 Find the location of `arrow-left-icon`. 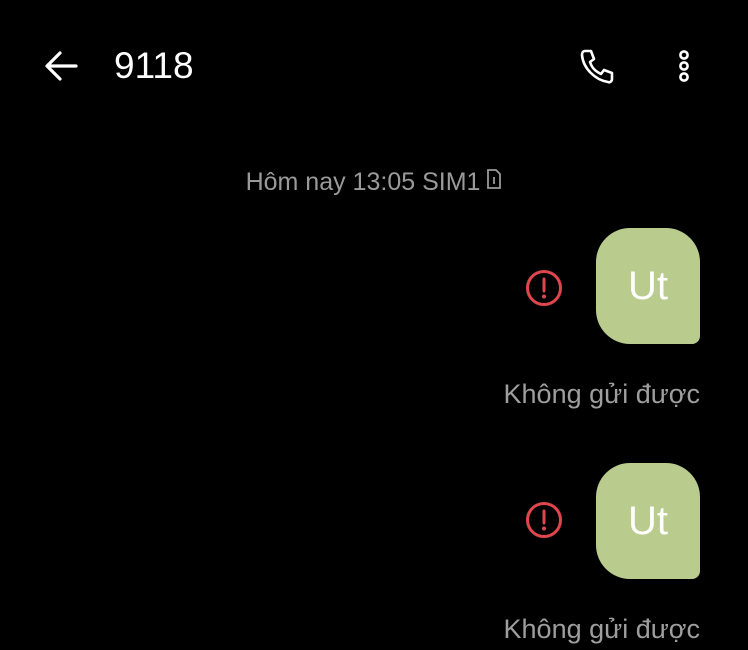

arrow-left-icon is located at coordinates (61, 66).